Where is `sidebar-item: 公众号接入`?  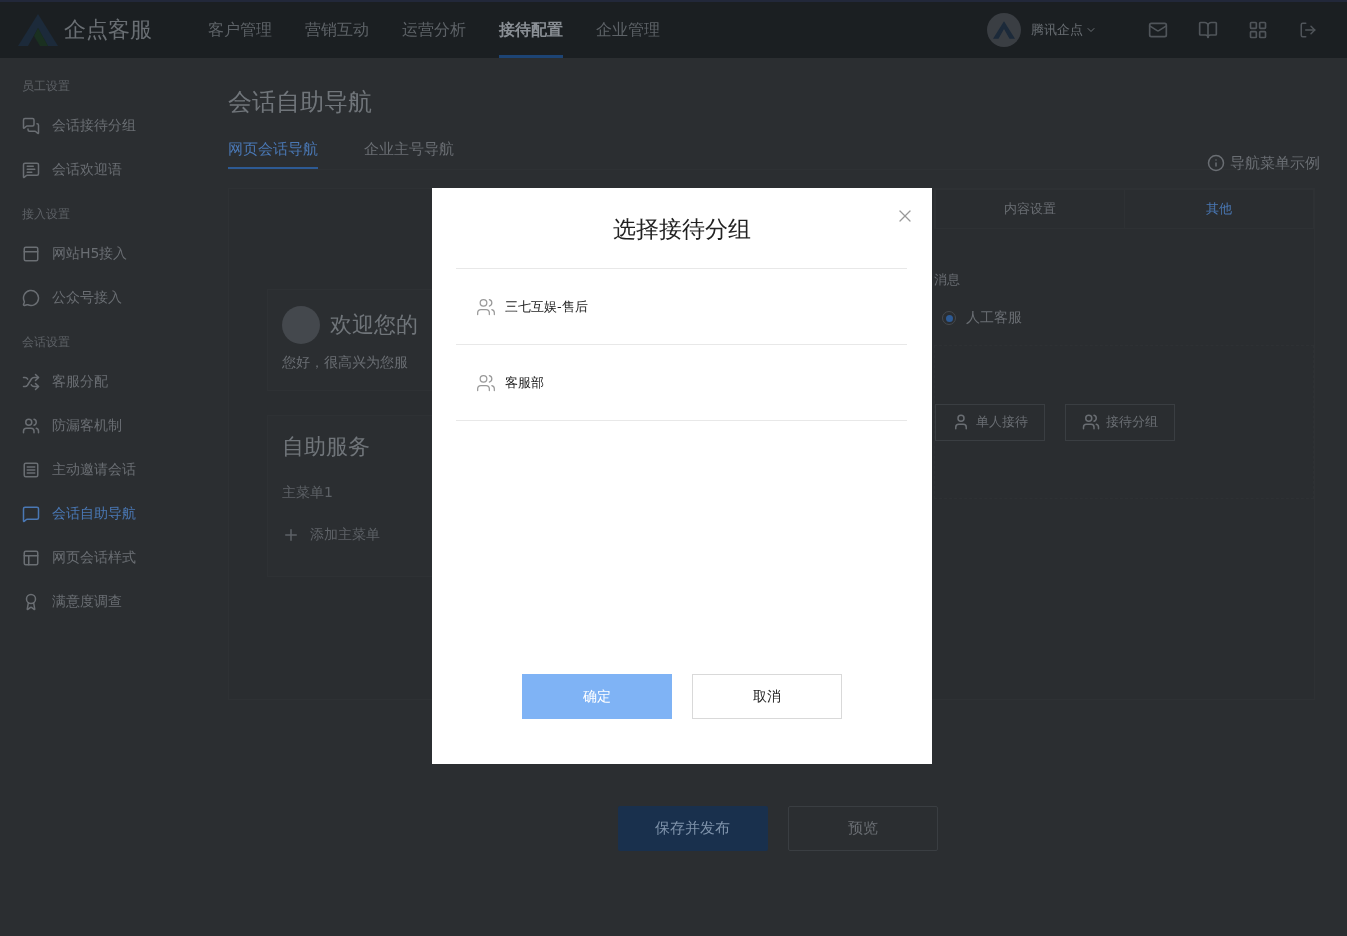
sidebar-item: 公众号接入 is located at coordinates (116, 298).